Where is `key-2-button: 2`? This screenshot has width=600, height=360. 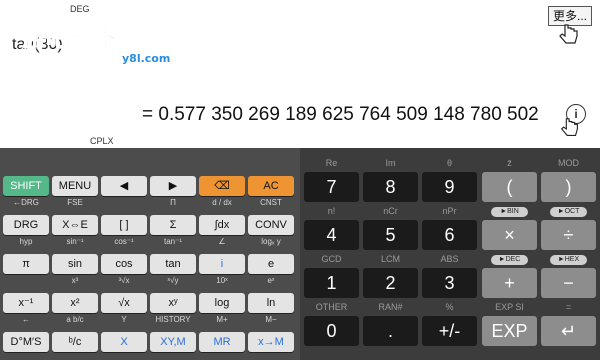
key-2-button: 2 is located at coordinates (390, 283).